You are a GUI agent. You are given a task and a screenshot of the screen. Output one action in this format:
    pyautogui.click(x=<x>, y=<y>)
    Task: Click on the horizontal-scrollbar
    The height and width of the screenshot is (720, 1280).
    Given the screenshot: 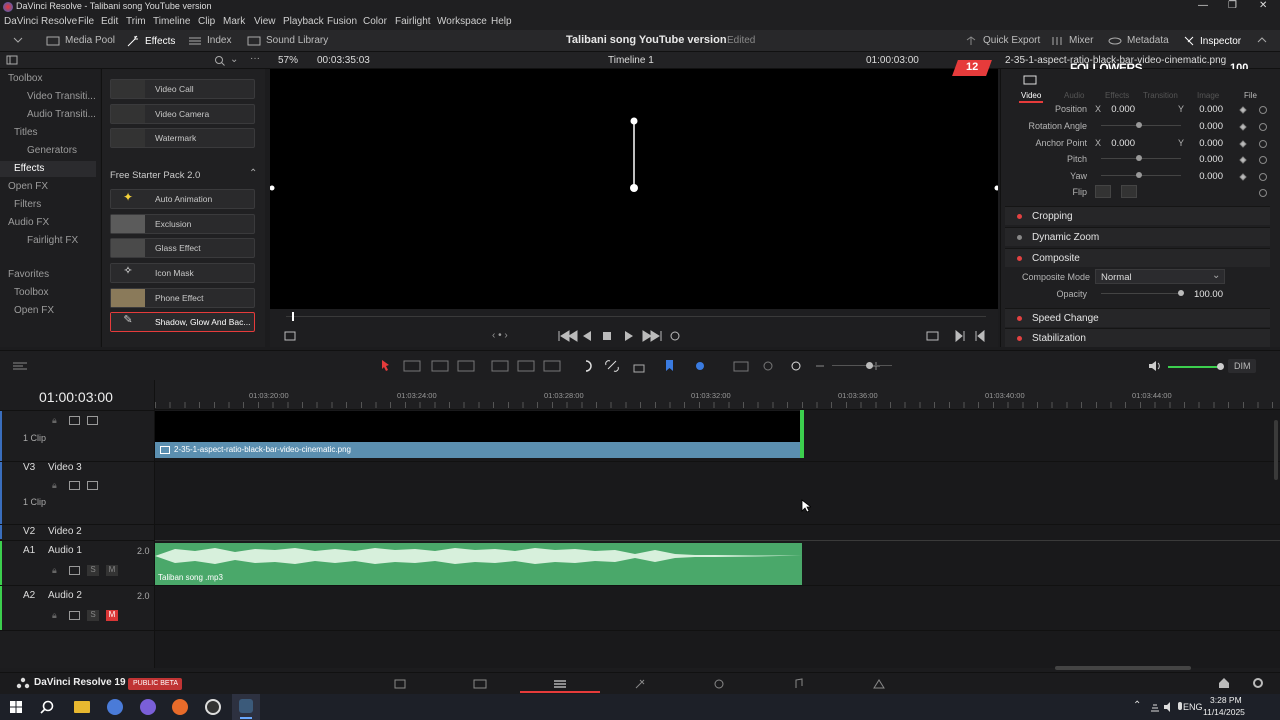 What is the action you would take?
    pyautogui.click(x=1123, y=668)
    